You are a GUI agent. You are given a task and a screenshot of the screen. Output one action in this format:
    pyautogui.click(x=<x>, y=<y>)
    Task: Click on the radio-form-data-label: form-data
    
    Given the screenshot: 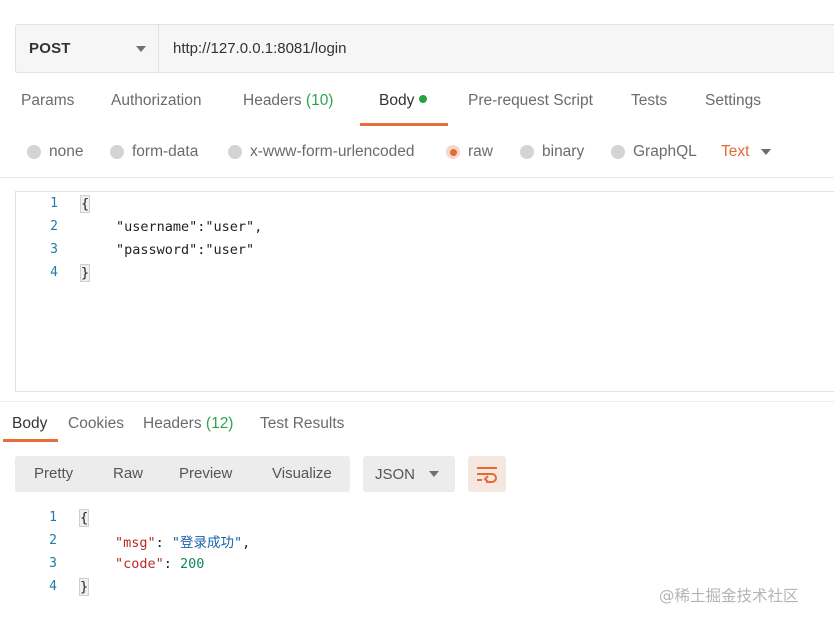 What is the action you would take?
    pyautogui.click(x=165, y=151)
    